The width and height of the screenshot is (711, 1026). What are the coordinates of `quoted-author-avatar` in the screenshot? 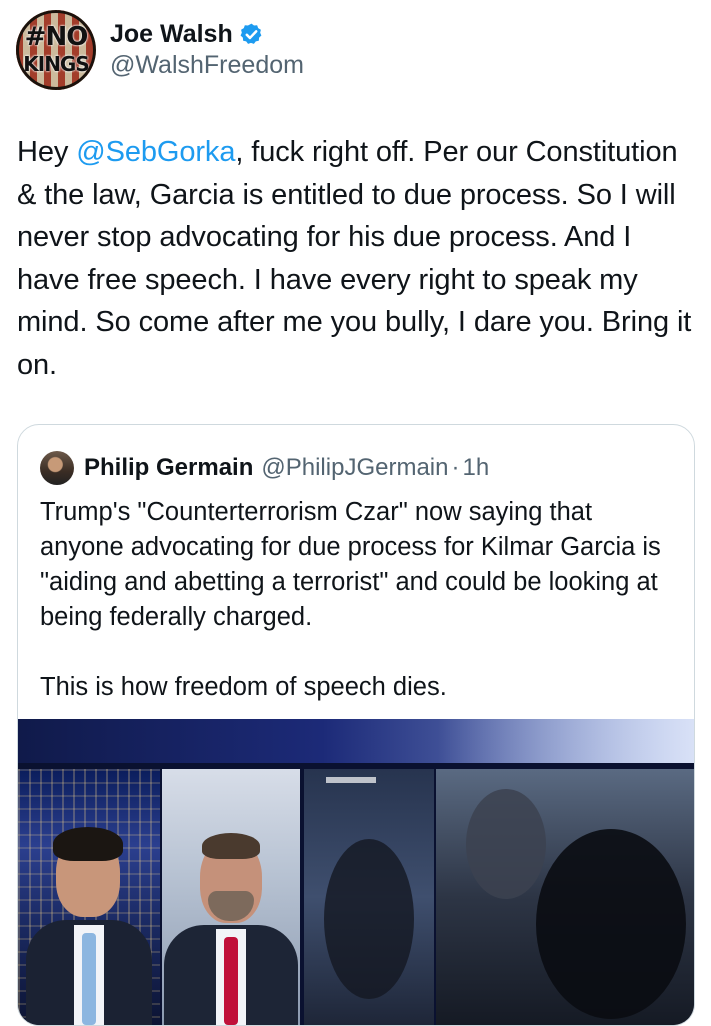 It's located at (57, 468).